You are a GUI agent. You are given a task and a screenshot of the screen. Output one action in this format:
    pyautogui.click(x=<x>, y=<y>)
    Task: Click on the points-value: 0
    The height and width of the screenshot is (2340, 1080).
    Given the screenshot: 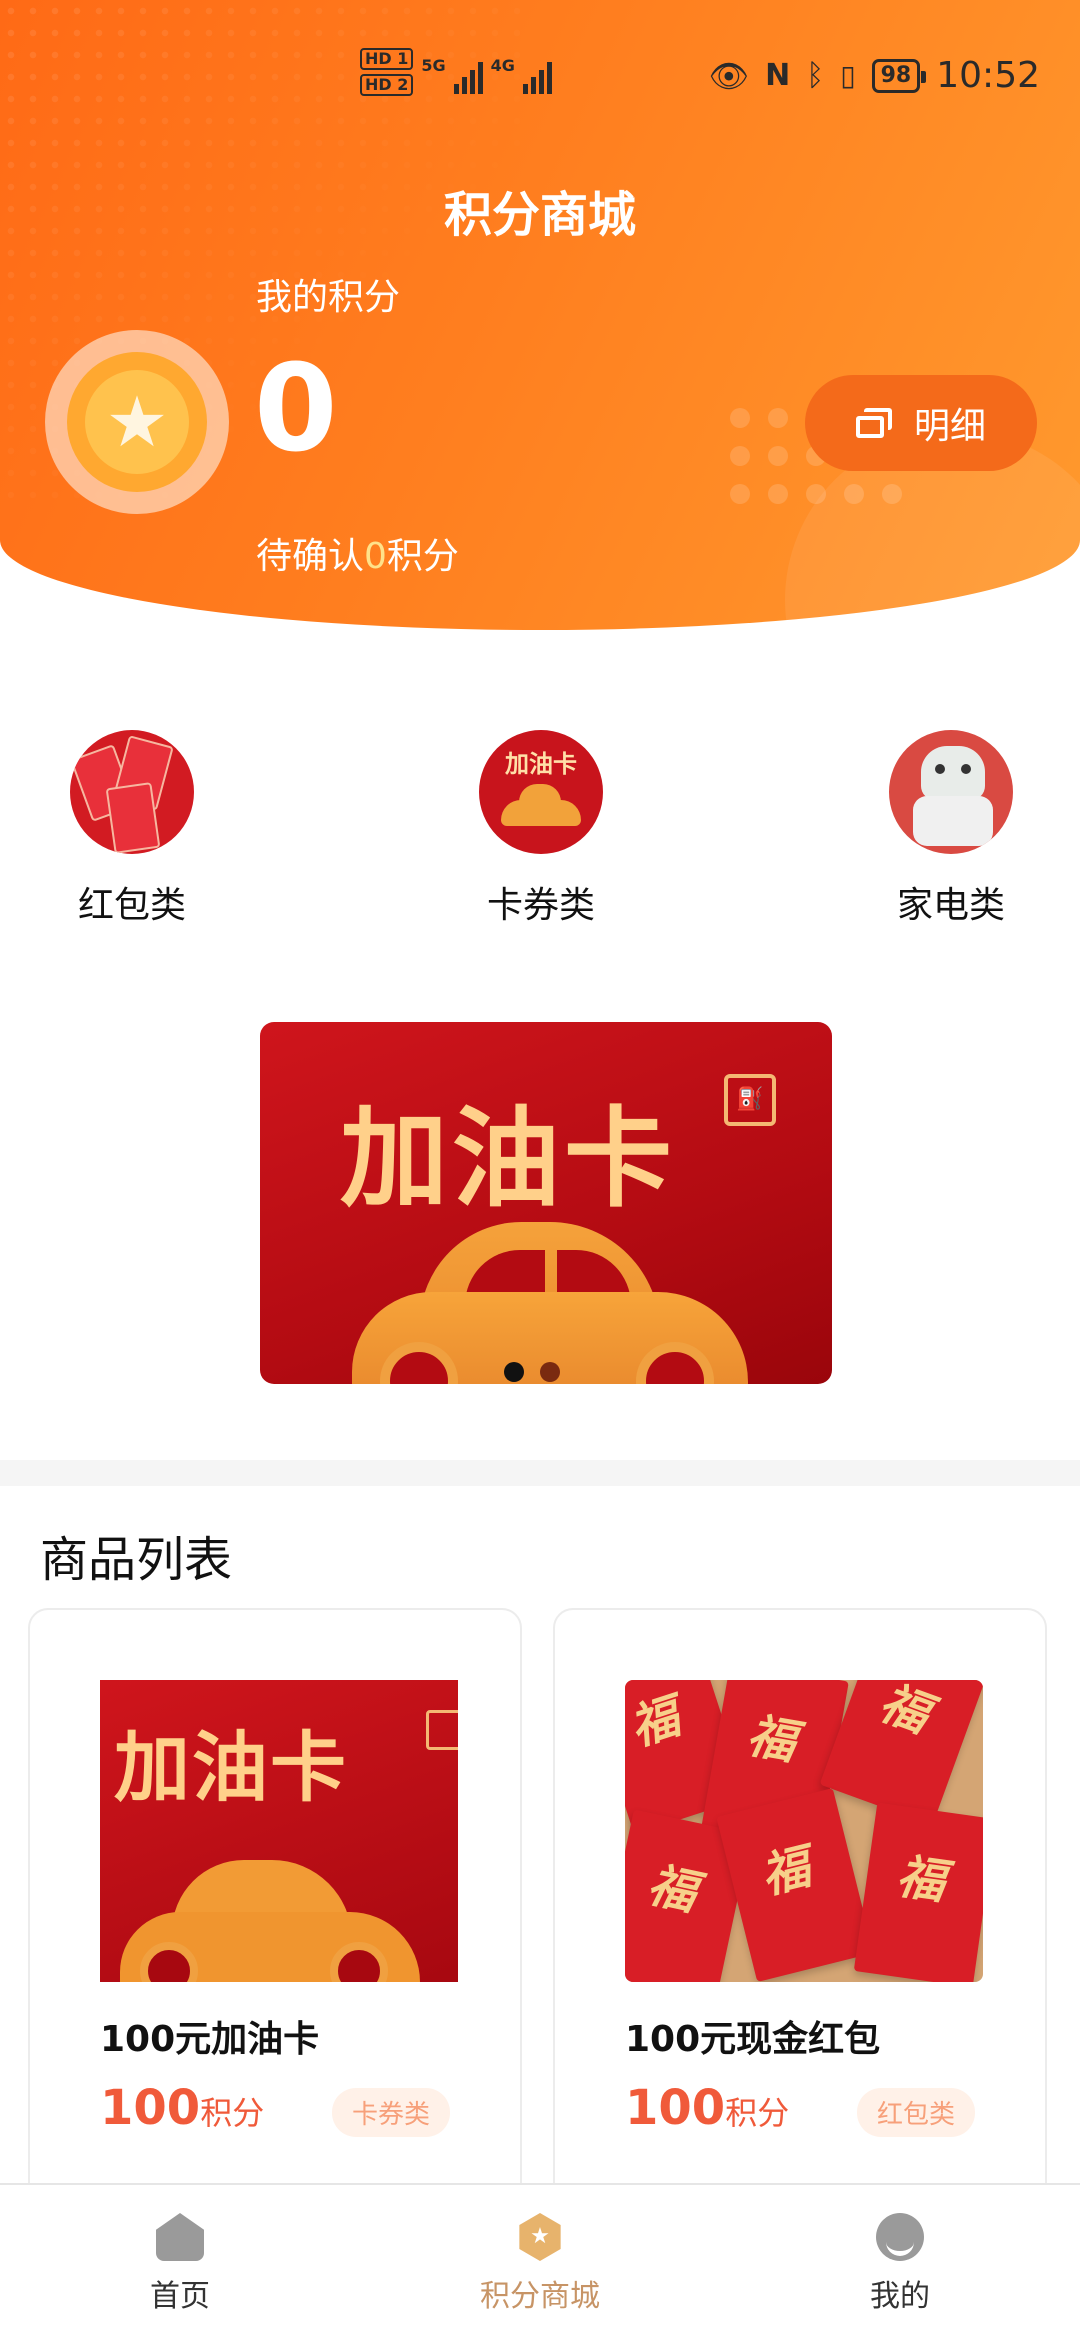 What is the action you would take?
    pyautogui.click(x=296, y=409)
    